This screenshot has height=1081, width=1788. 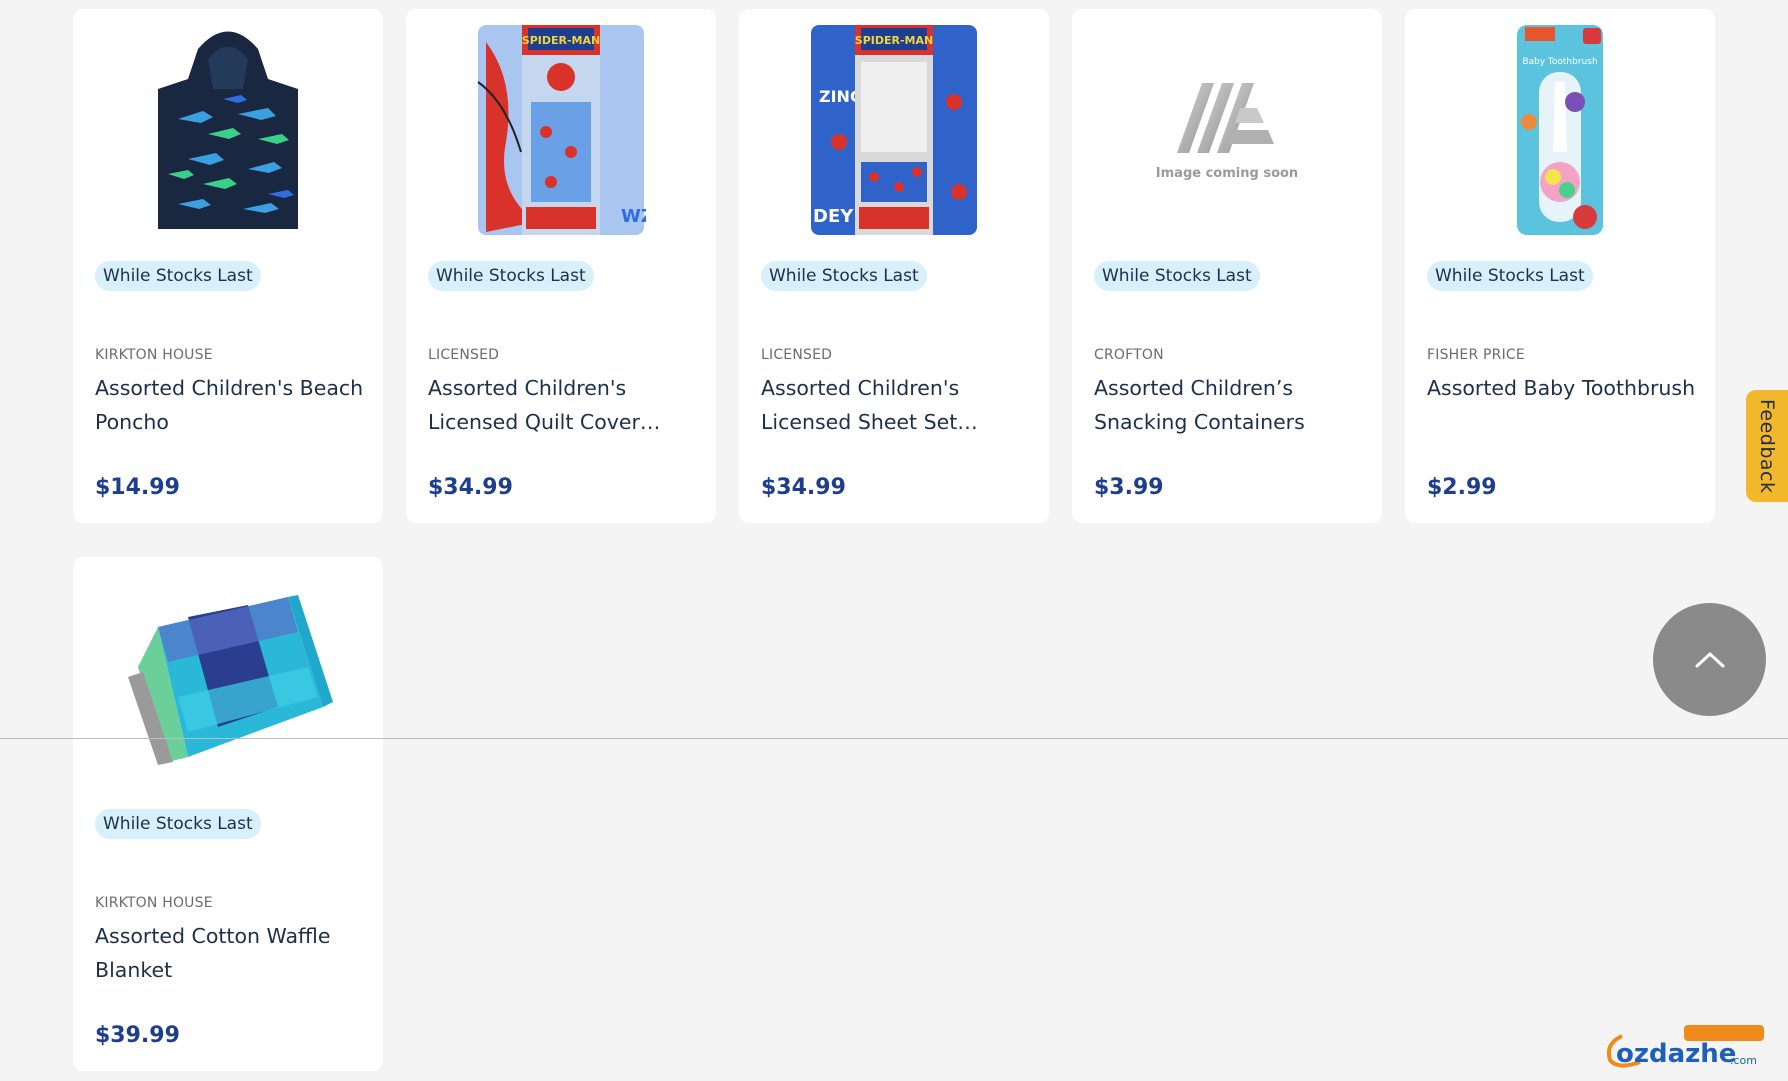 I want to click on ozdazhe-watermark: ozdazhe .com, so click(x=1685, y=1047).